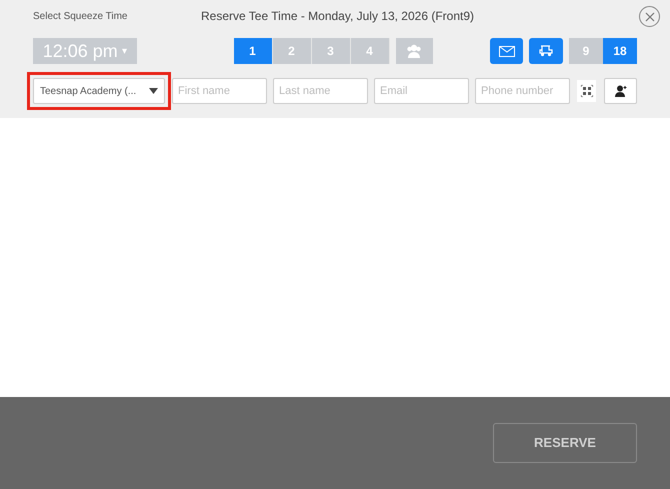 The width and height of the screenshot is (670, 489). What do you see at coordinates (522, 91) in the screenshot?
I see `input-field: Phone number` at bounding box center [522, 91].